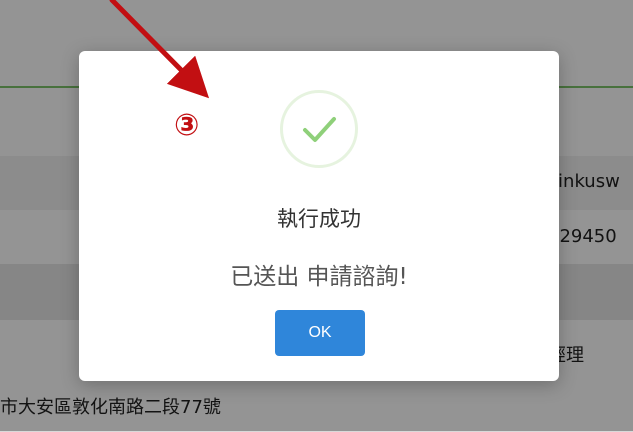 This screenshot has width=633, height=432. What do you see at coordinates (319, 219) in the screenshot?
I see `dialog-title: 執行成功` at bounding box center [319, 219].